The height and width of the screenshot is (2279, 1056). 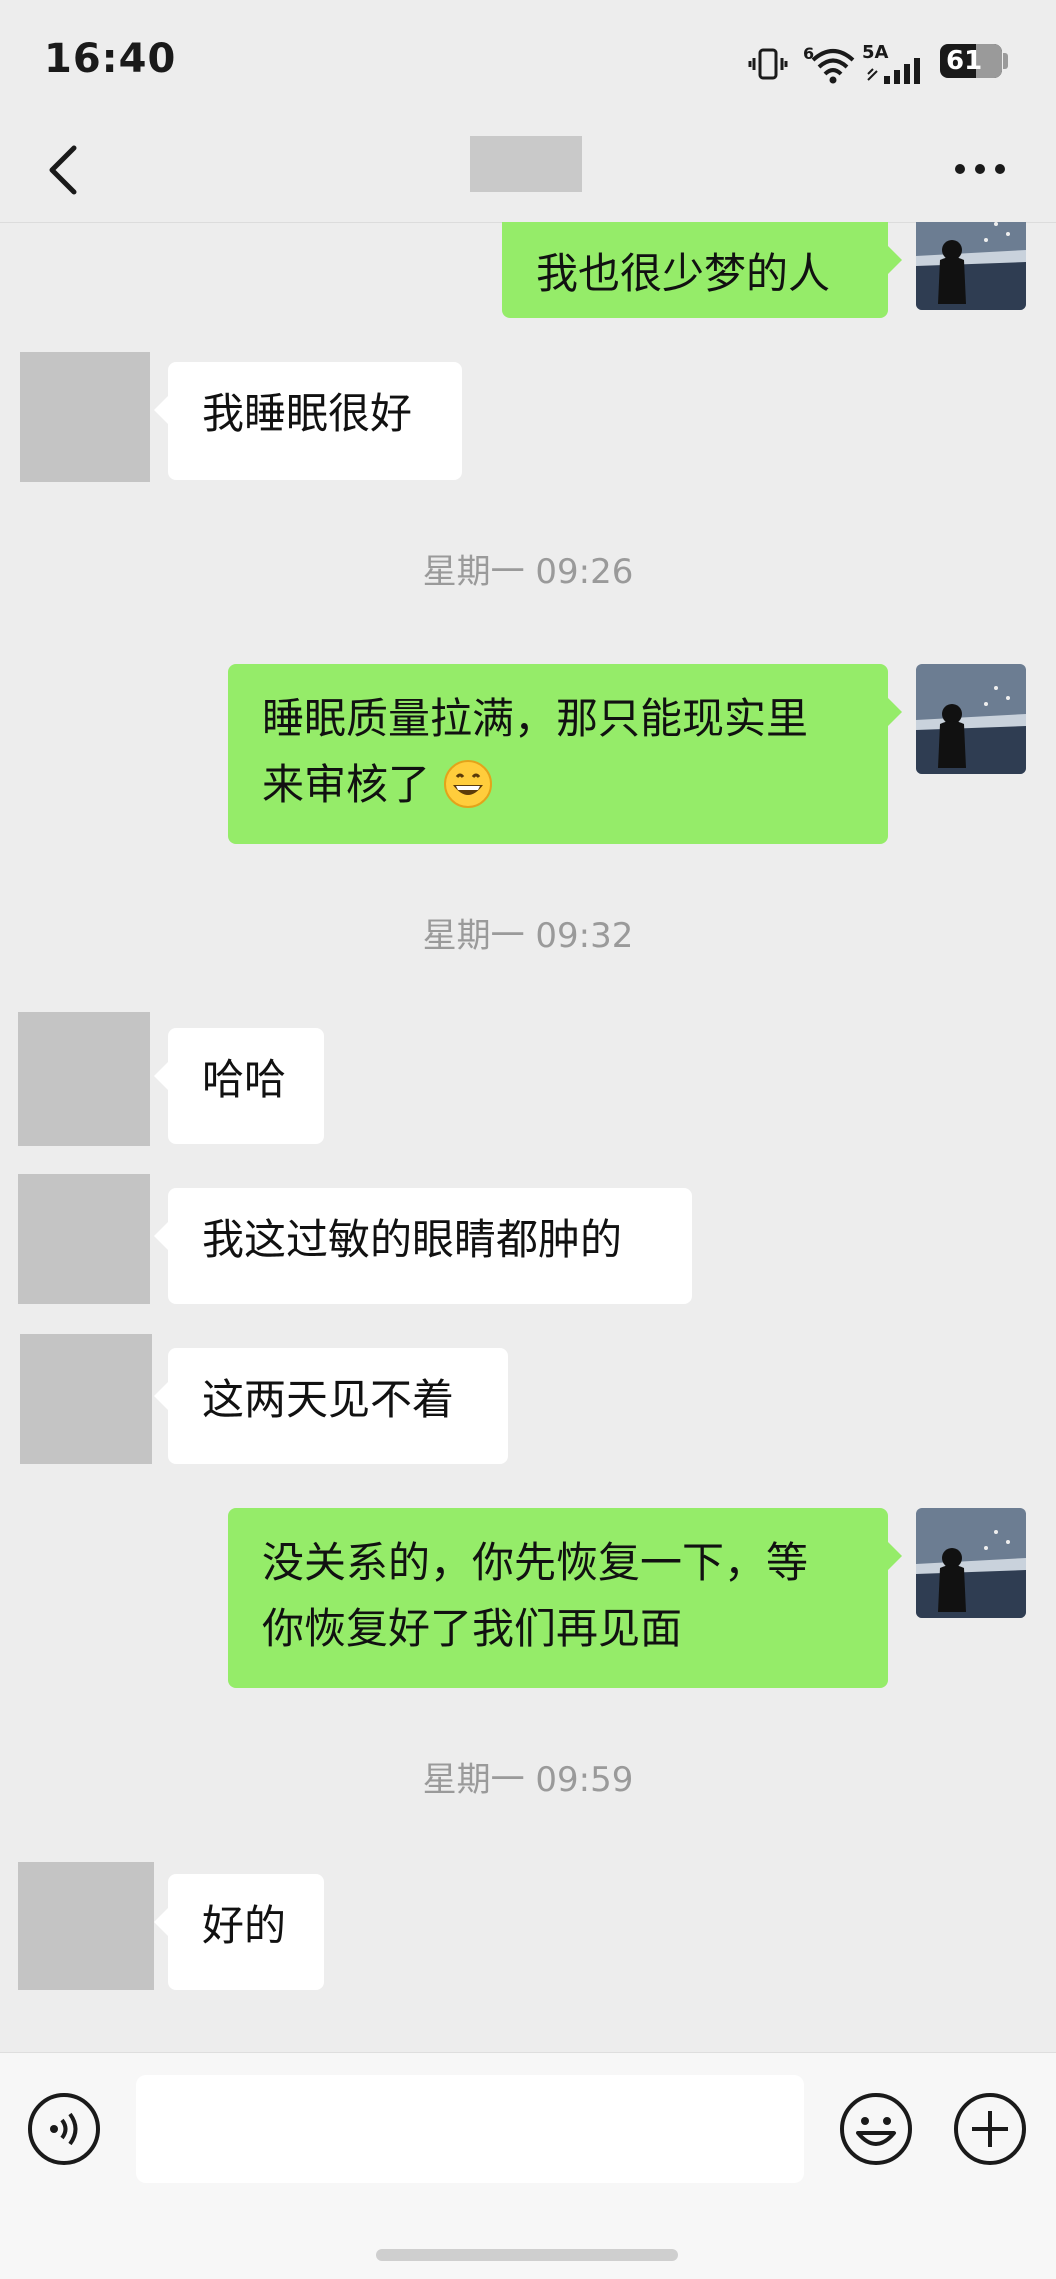 What do you see at coordinates (468, 784) in the screenshot?
I see `grinning-face-icon` at bounding box center [468, 784].